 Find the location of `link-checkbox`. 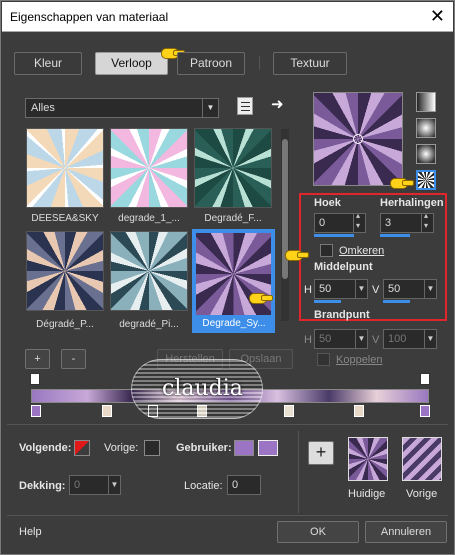

link-checkbox is located at coordinates (323, 359).